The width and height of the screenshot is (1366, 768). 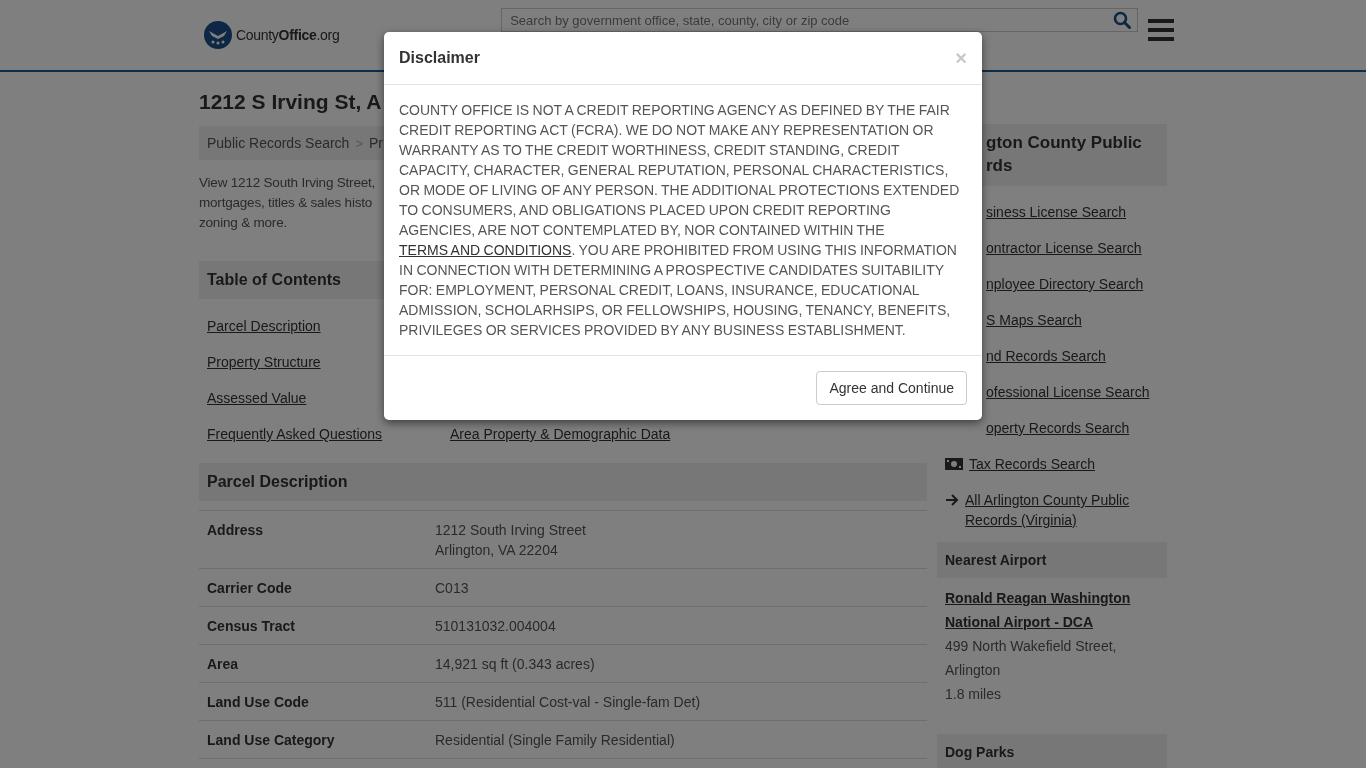 What do you see at coordinates (952, 500) in the screenshot?
I see `arrow-icon` at bounding box center [952, 500].